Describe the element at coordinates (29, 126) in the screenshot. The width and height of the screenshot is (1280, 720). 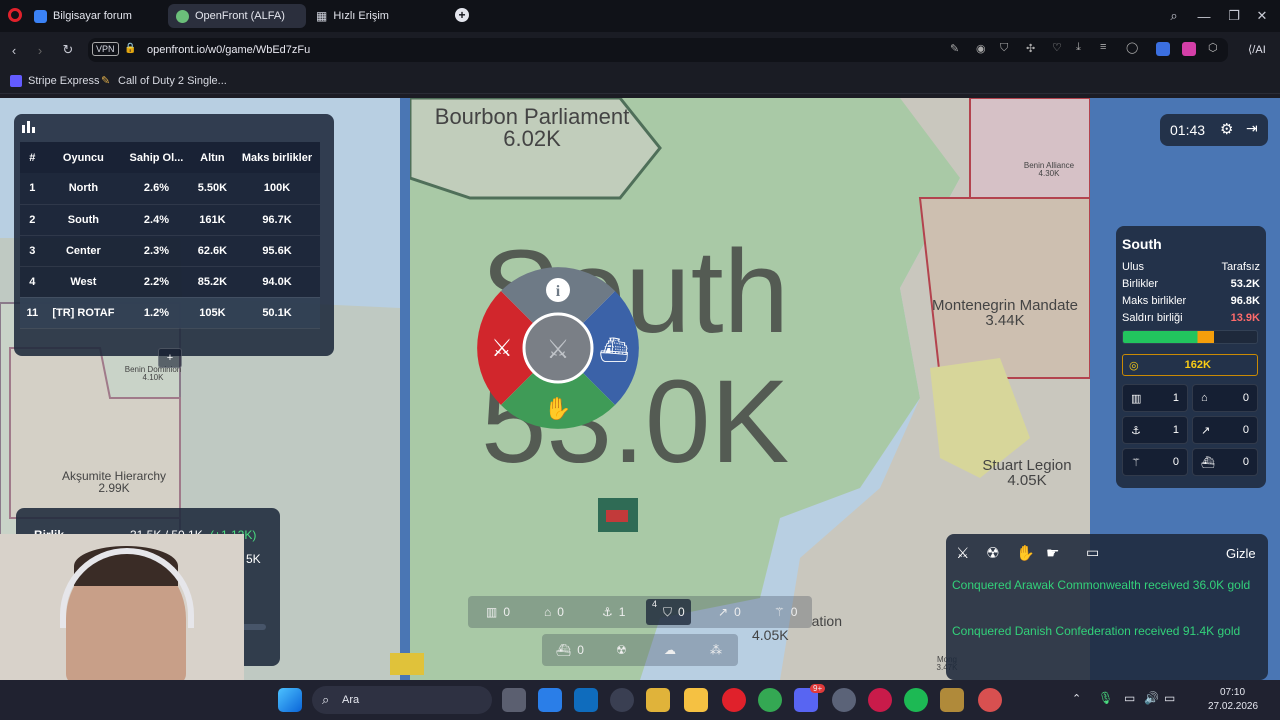
I see `leaderboard-chart-icon` at that location.